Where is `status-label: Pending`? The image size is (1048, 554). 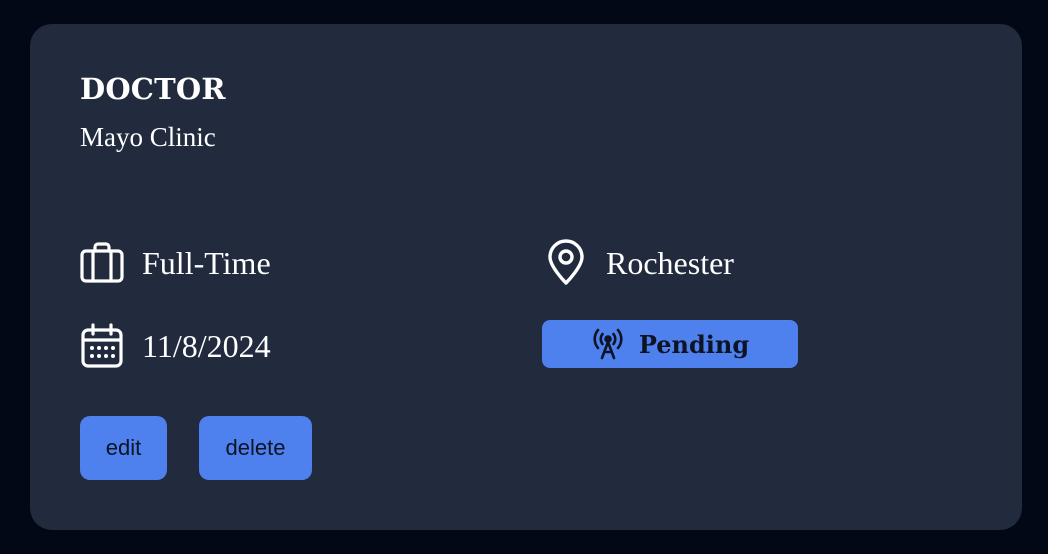
status-label: Pending is located at coordinates (694, 344).